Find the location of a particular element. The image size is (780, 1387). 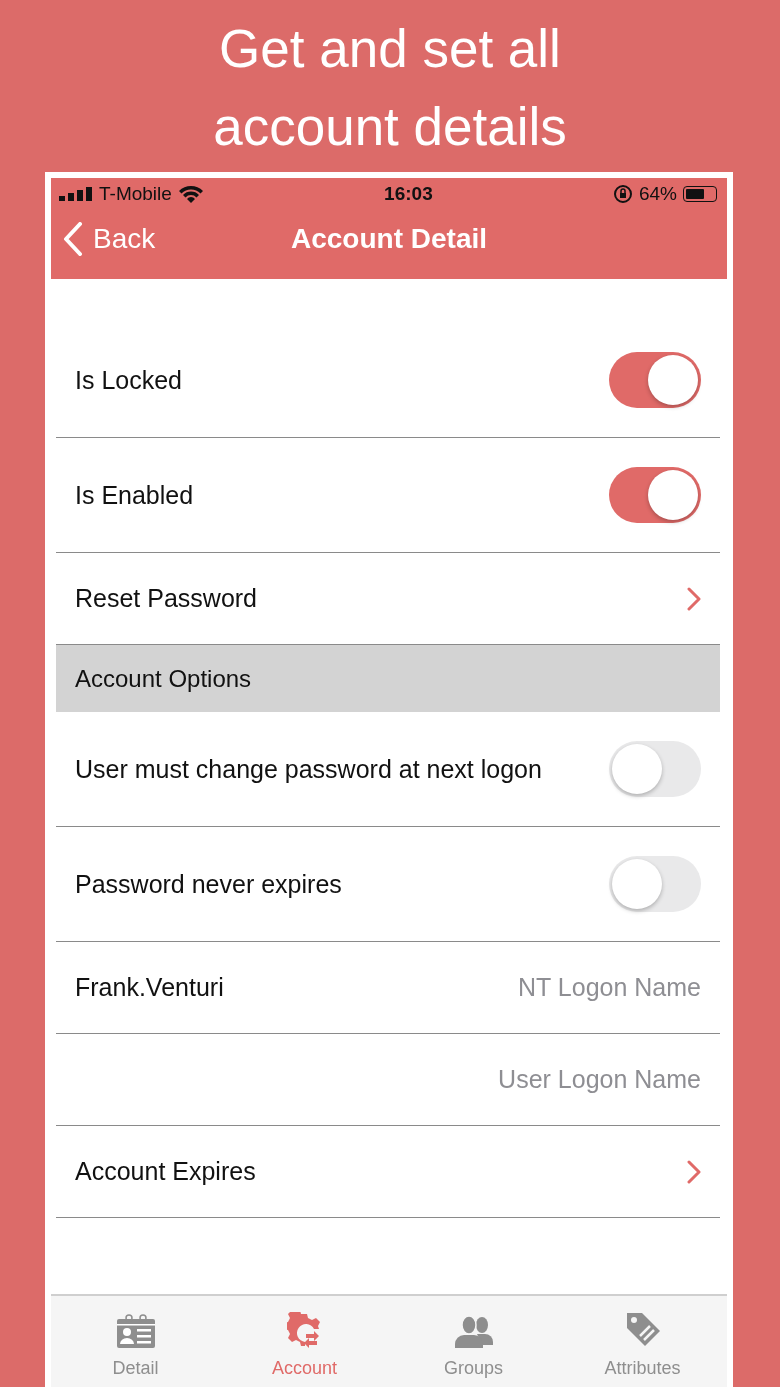

setting-label: Is Locked is located at coordinates (128, 380).